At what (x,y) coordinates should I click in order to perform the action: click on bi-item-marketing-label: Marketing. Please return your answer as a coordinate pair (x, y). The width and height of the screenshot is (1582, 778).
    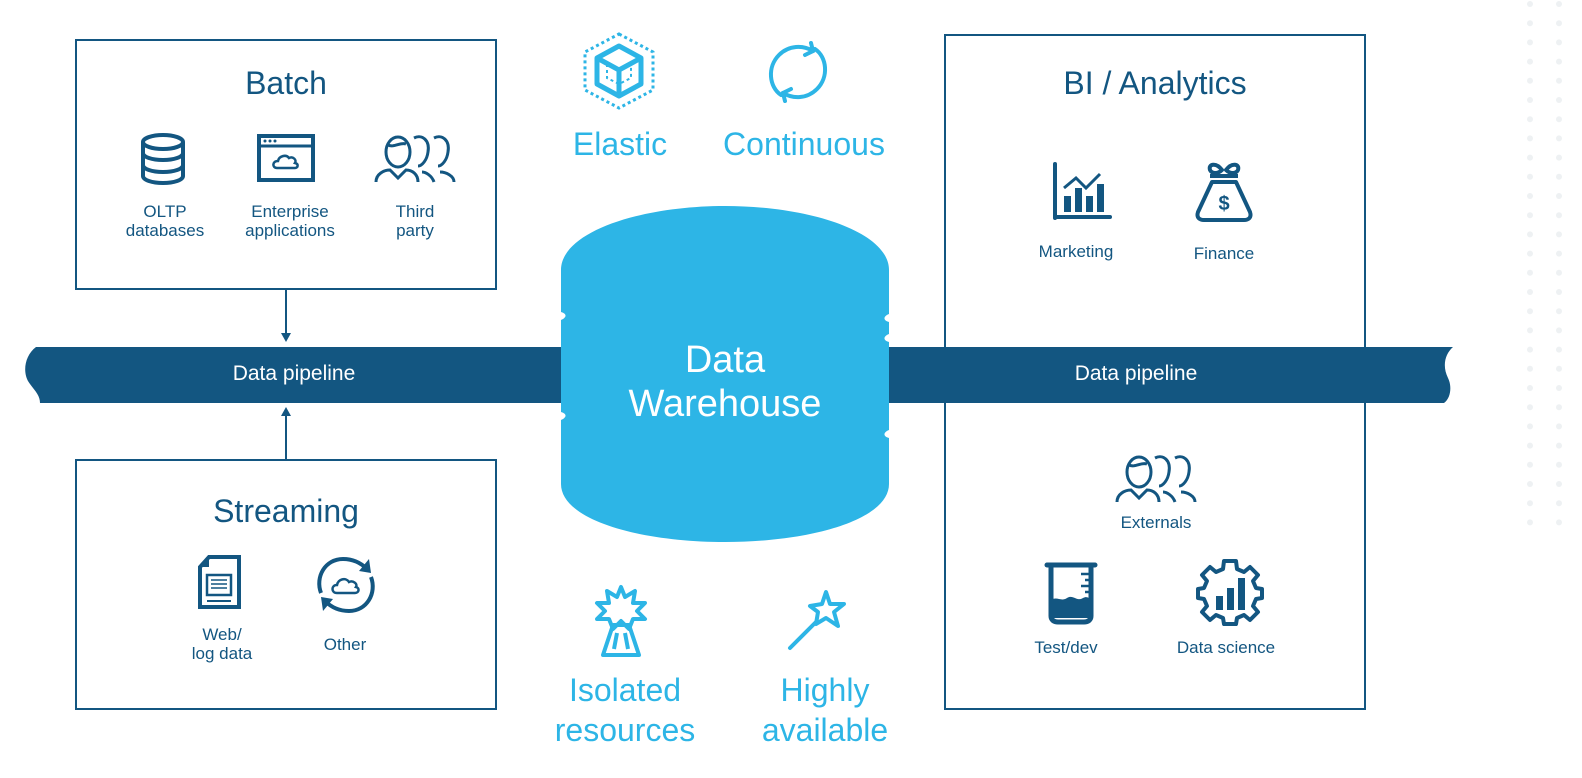
    Looking at the image, I should click on (1076, 251).